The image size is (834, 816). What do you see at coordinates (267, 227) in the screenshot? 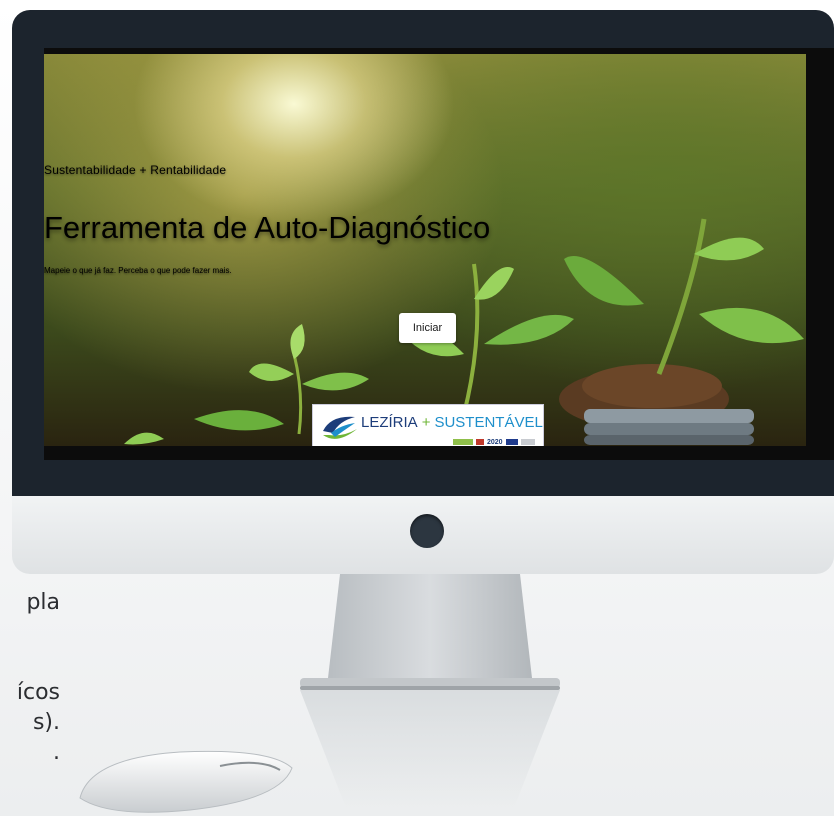
I see `hero-headline: Ferramenta de Auto-Diagnóstico` at bounding box center [267, 227].